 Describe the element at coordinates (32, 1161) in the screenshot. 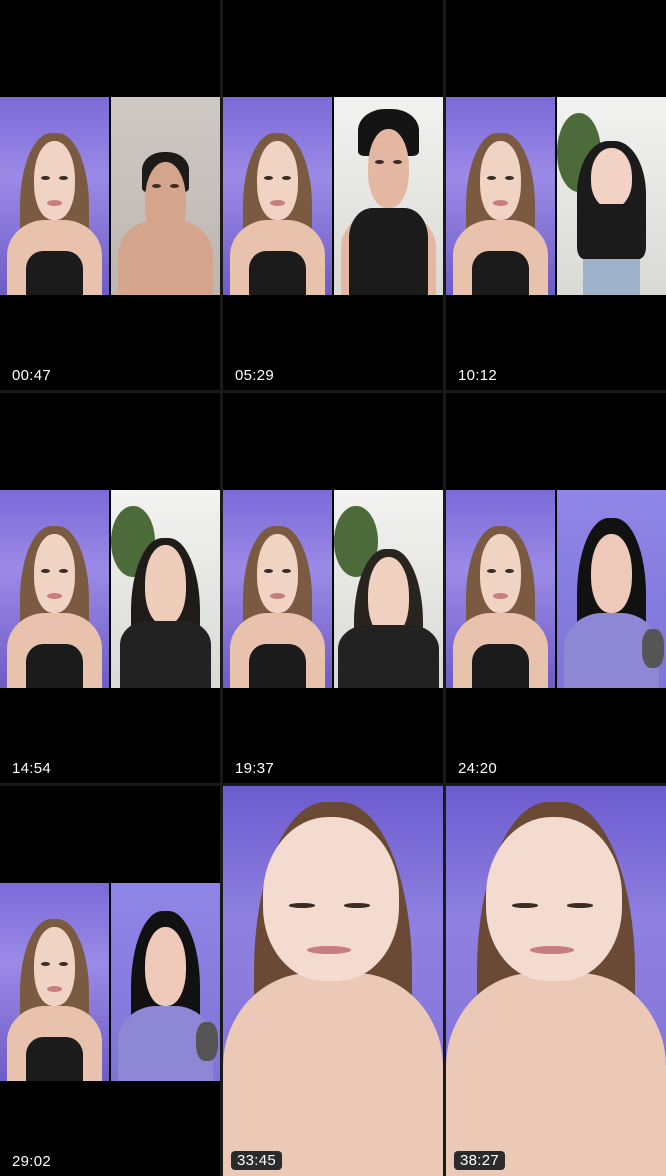

I see `timestamp: 29:02` at that location.